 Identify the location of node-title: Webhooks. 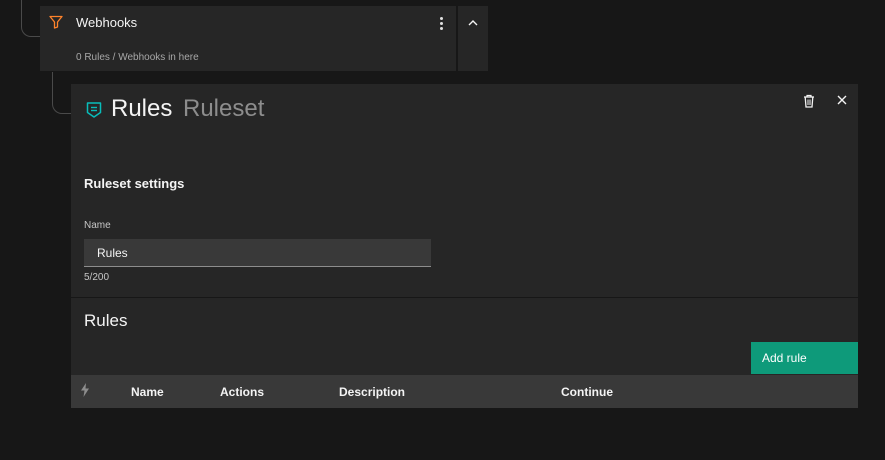
(107, 22).